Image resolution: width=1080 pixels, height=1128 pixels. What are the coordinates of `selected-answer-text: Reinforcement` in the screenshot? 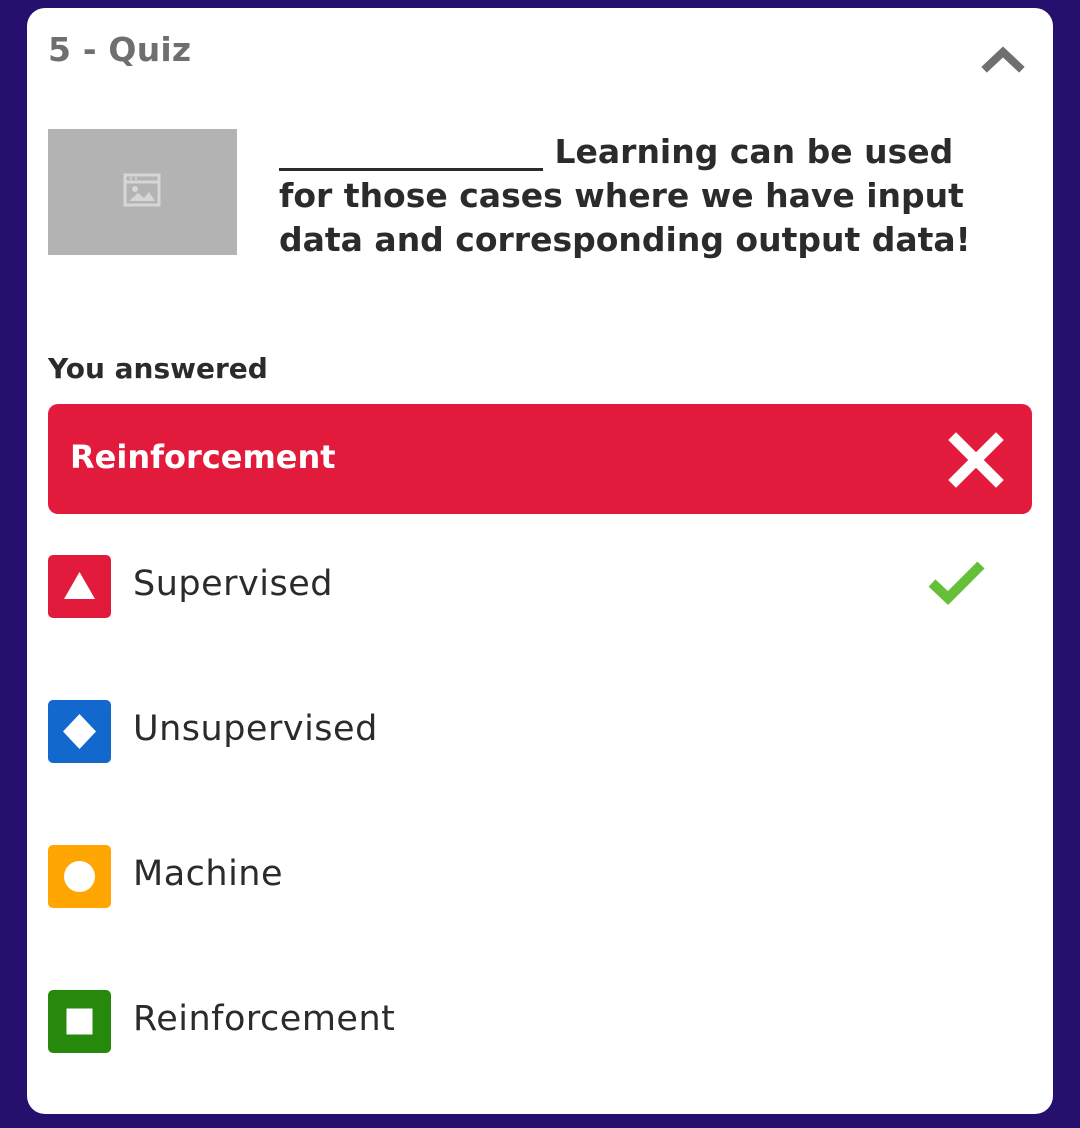 It's located at (203, 457).